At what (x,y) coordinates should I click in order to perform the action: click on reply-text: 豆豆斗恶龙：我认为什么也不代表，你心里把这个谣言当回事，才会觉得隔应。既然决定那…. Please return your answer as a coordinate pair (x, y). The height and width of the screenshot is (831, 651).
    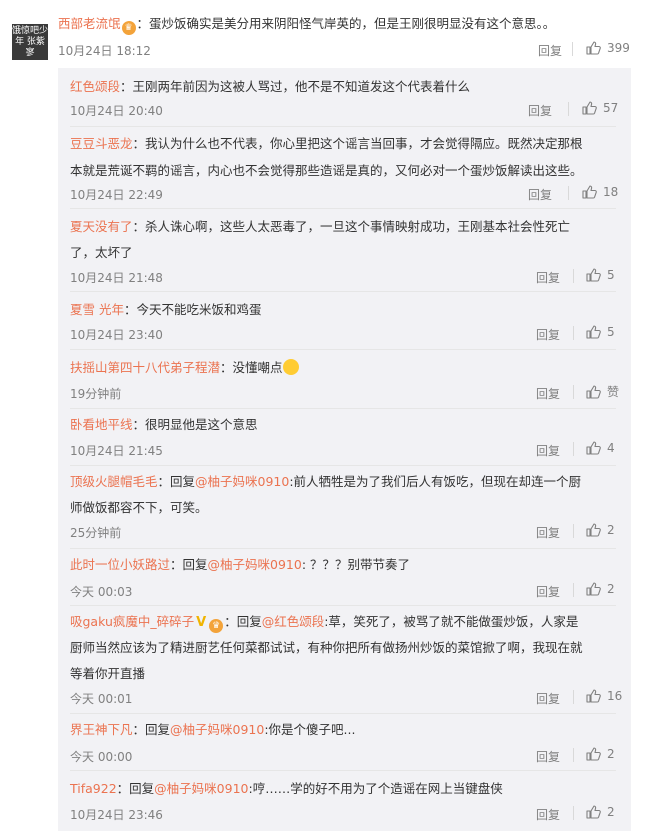
    Looking at the image, I should click on (326, 143).